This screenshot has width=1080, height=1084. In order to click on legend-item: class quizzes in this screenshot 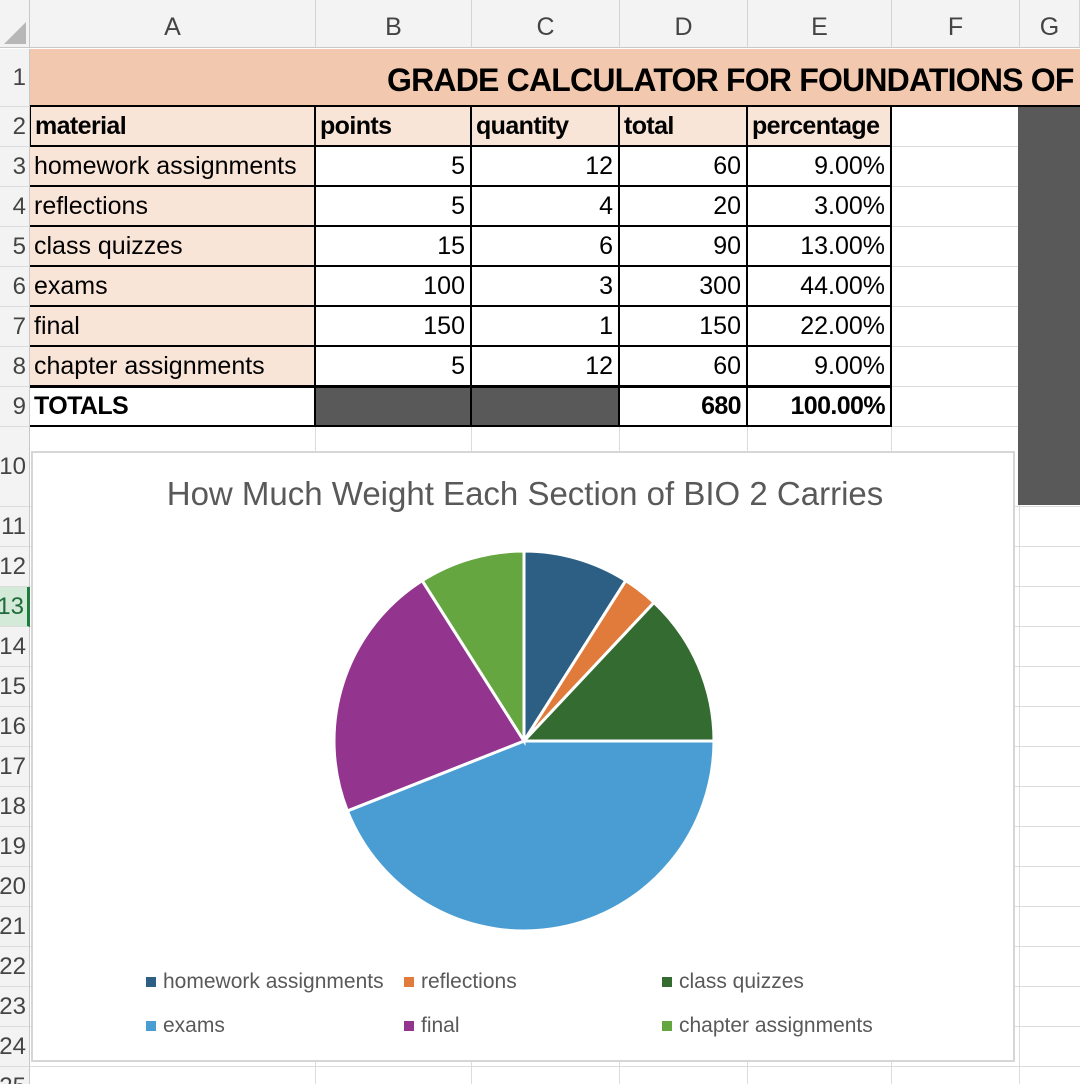, I will do `click(733, 982)`.